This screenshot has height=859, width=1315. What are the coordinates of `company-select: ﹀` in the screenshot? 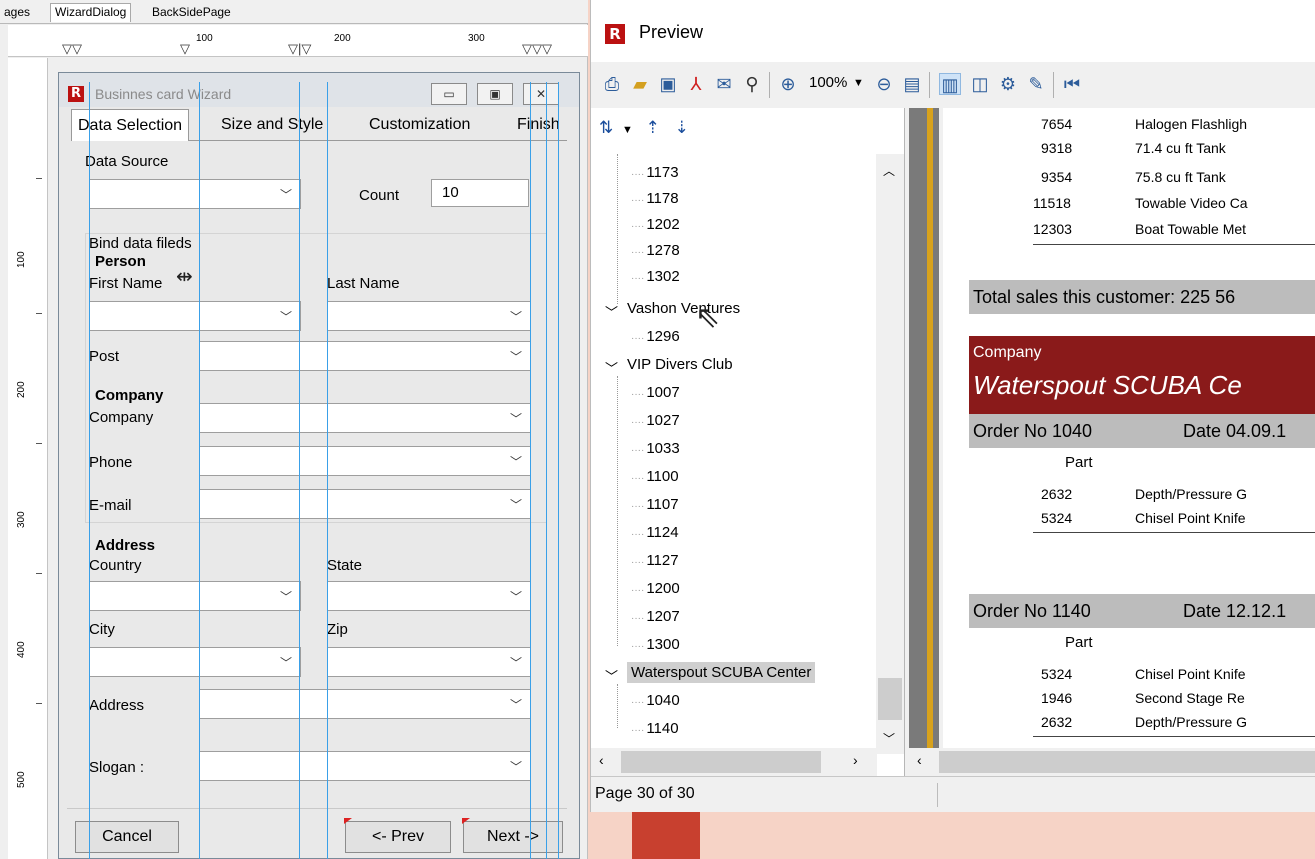 It's located at (365, 418).